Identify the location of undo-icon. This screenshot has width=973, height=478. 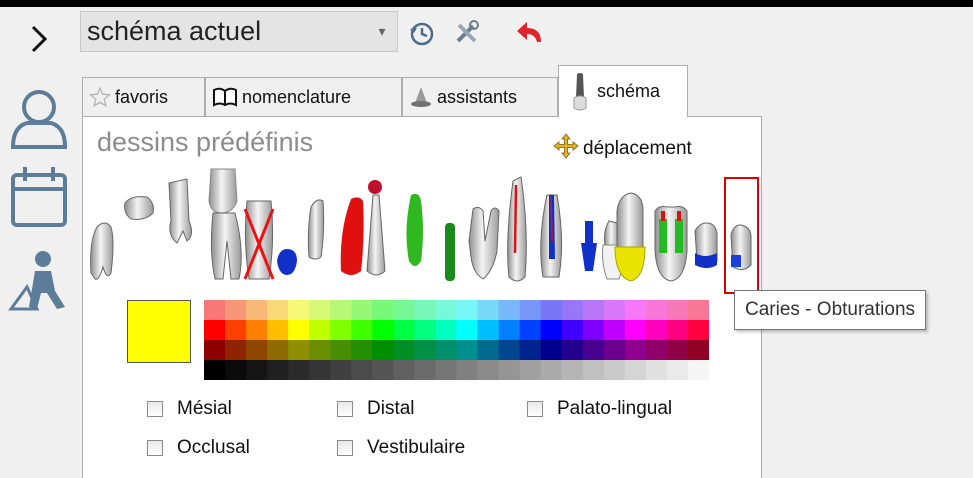
(530, 33).